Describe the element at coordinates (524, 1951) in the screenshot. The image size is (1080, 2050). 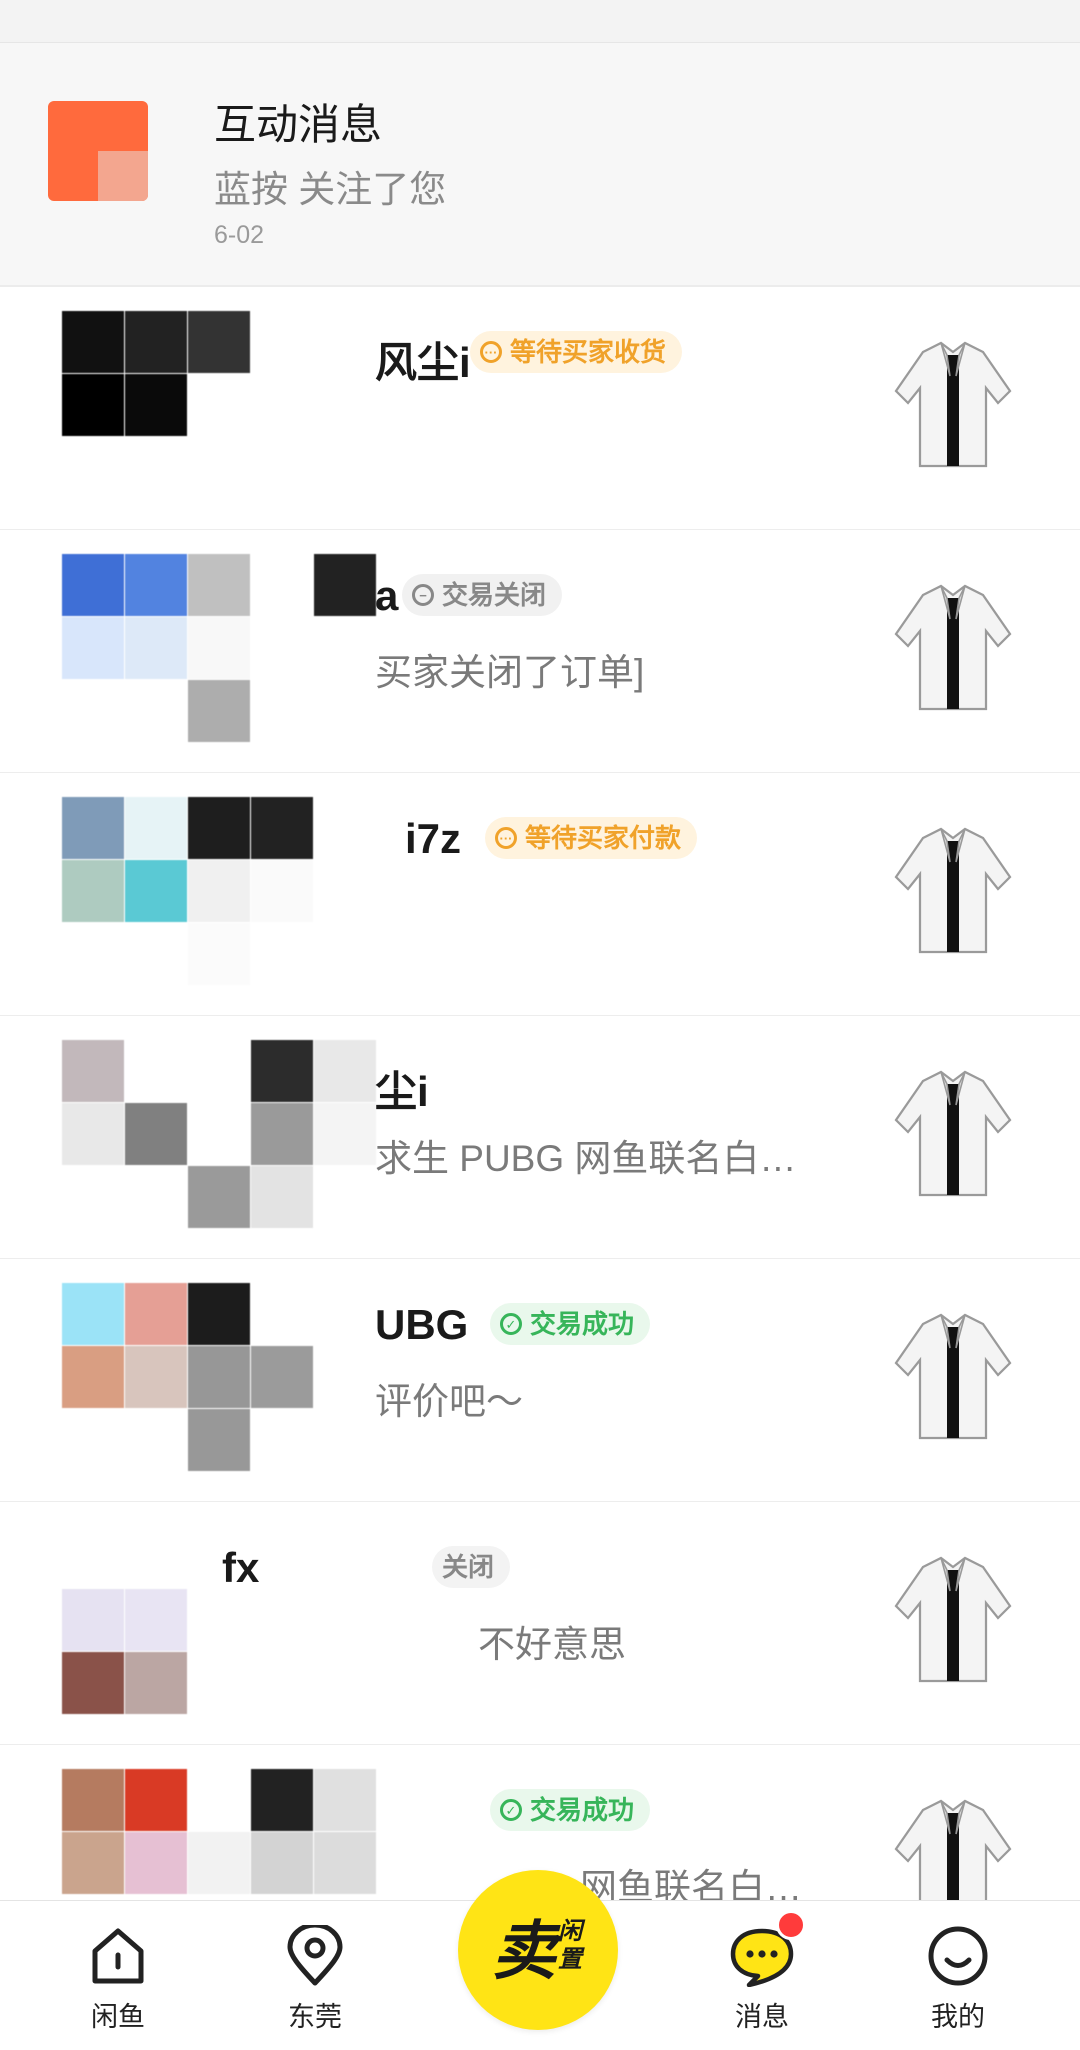
I see `sell-label: 卖` at that location.